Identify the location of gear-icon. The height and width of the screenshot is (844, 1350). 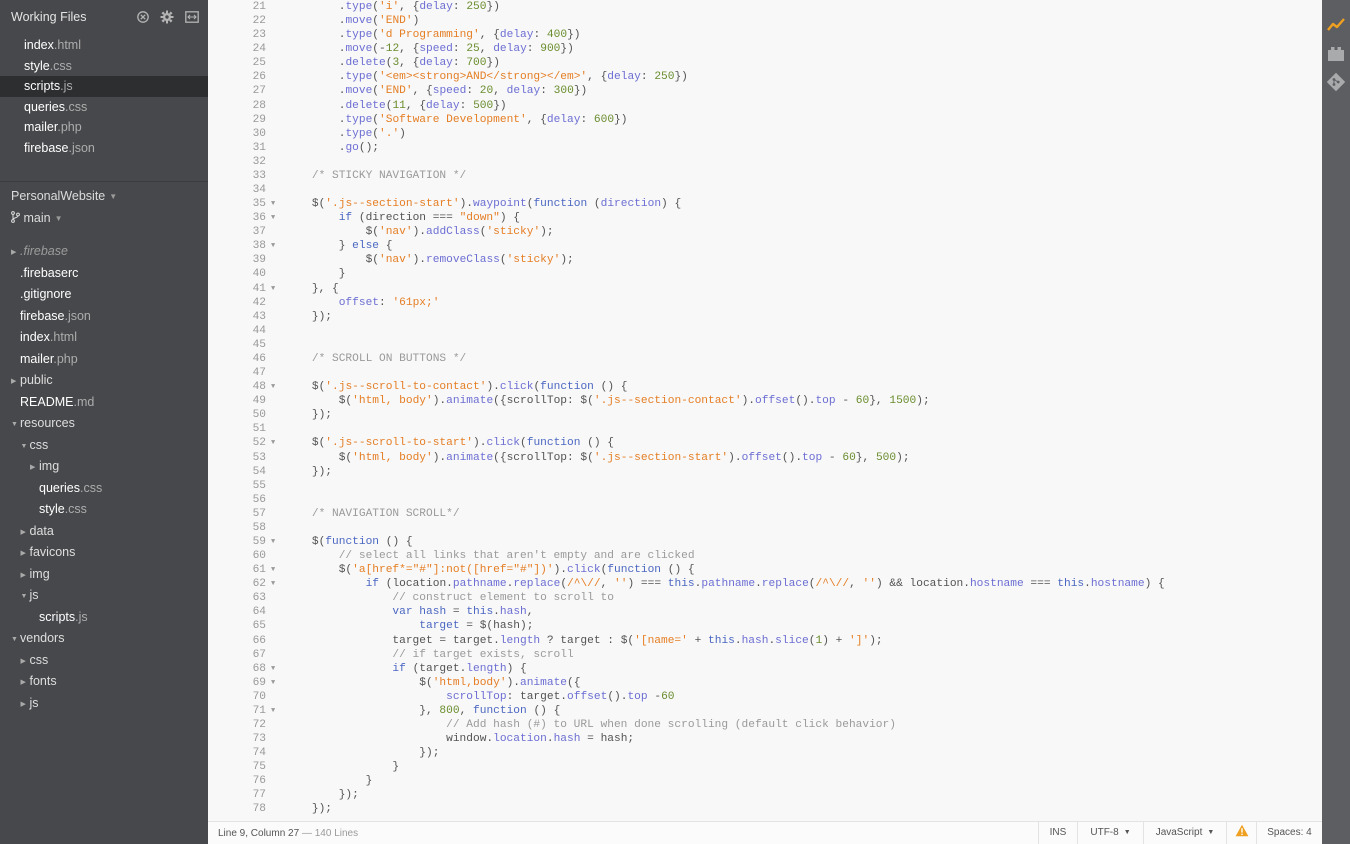
(167, 17).